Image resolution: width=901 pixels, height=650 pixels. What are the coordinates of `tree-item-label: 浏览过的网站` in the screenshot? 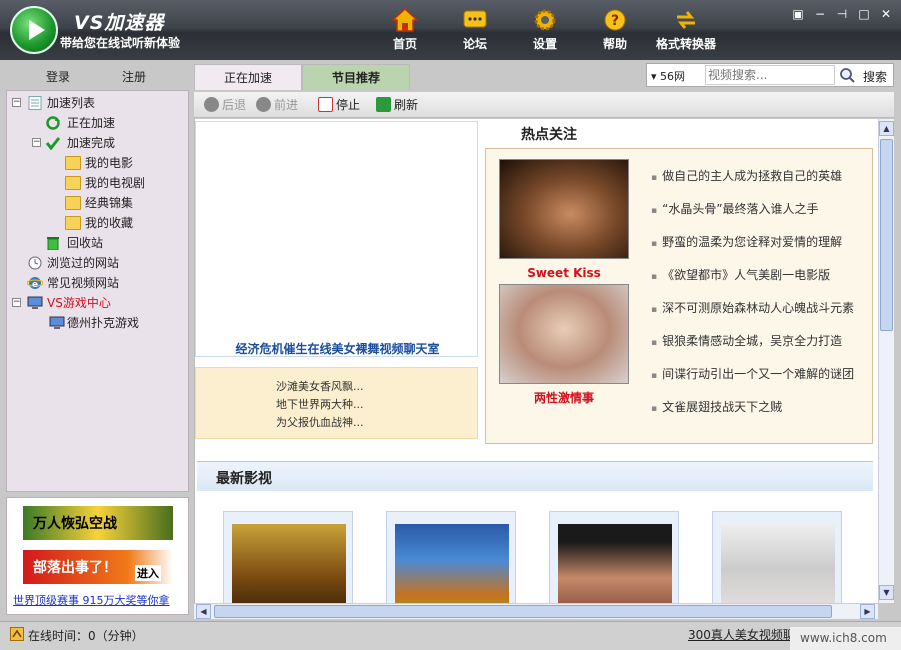 It's located at (83, 263).